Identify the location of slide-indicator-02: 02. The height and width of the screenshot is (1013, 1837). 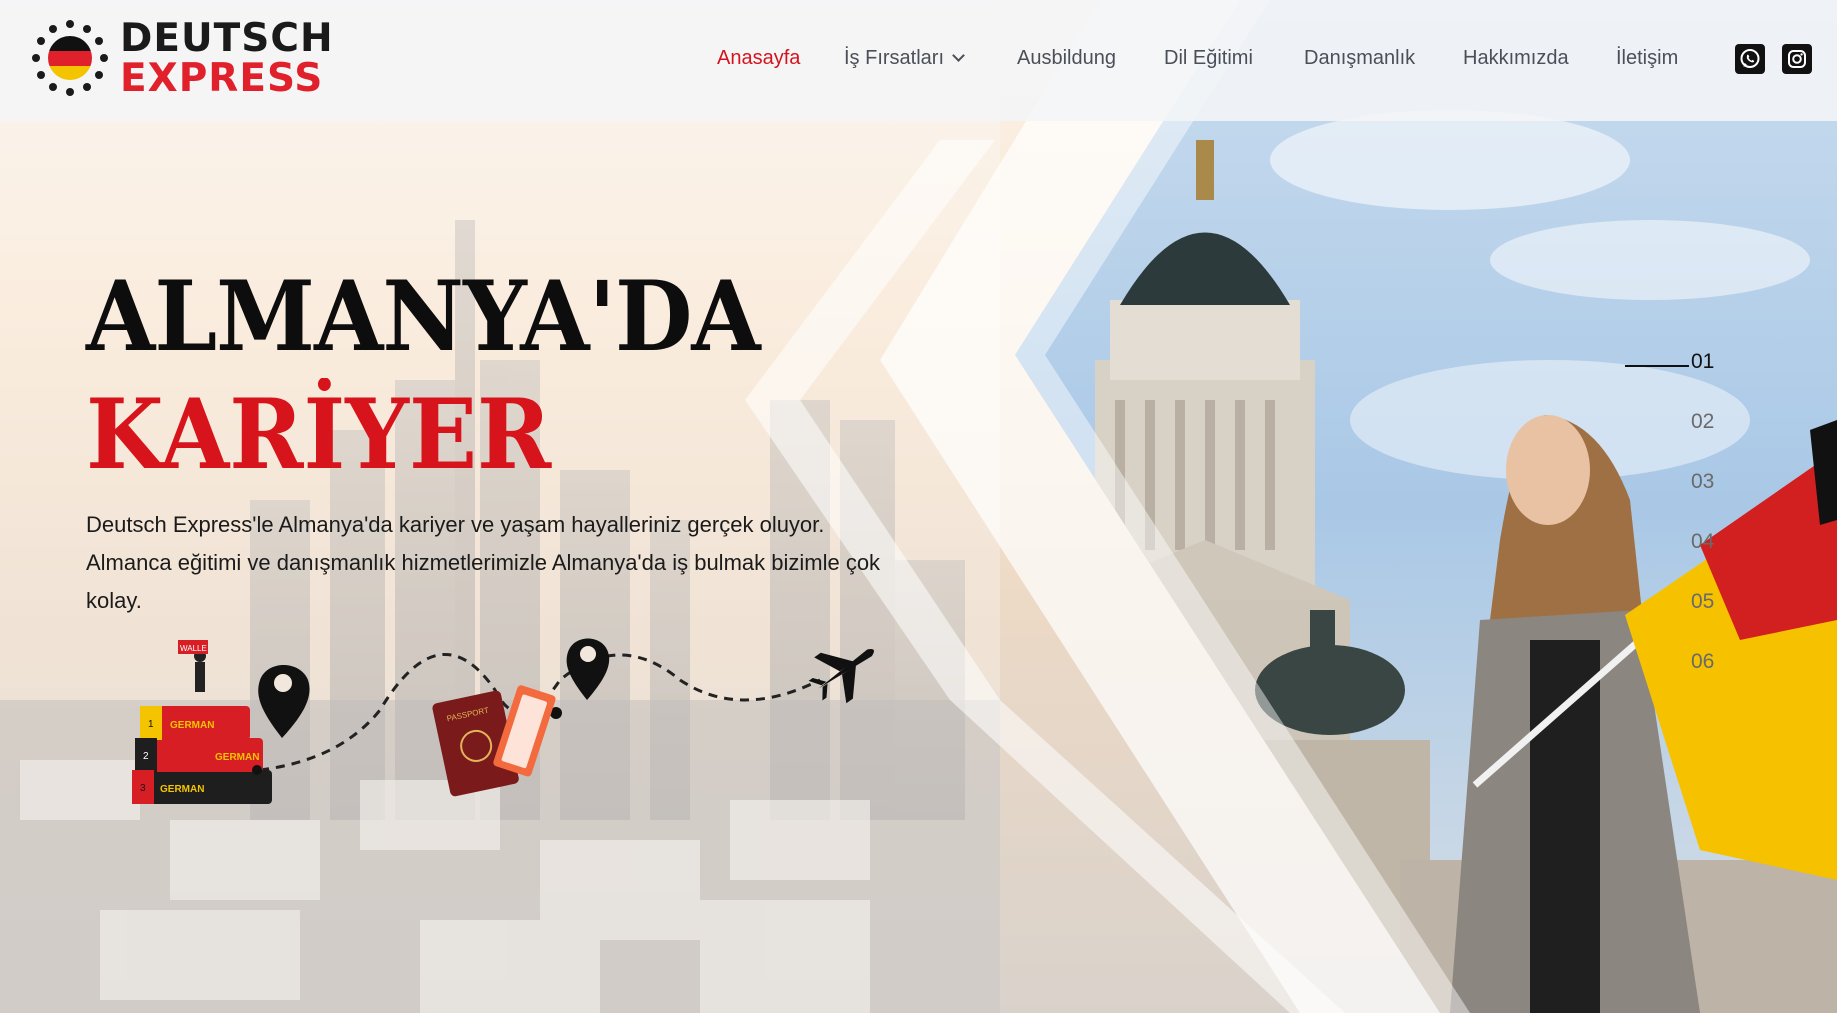
(1702, 422).